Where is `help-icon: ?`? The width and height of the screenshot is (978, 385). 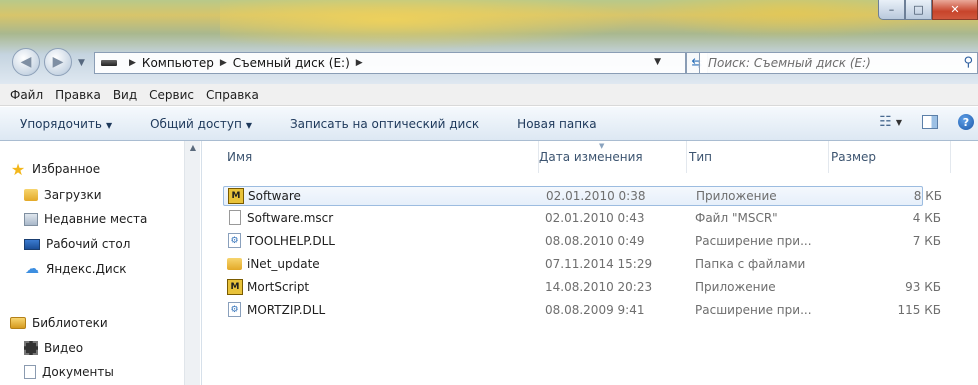 help-icon: ? is located at coordinates (966, 122).